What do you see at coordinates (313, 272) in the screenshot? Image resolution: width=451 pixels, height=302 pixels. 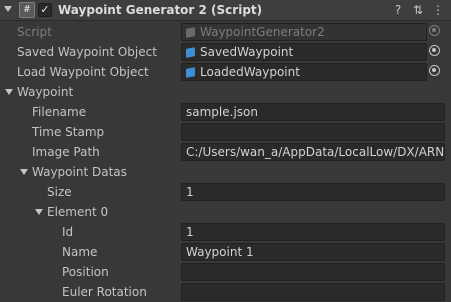 I see `position-input` at bounding box center [313, 272].